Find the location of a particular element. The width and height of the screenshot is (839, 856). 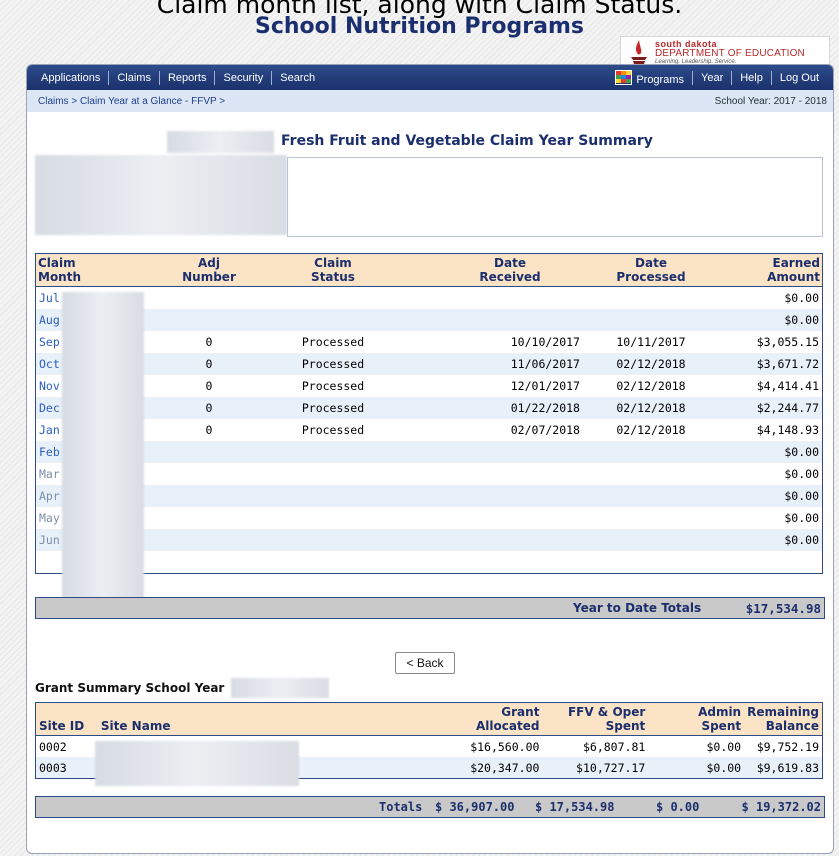

date-processed-cell: 10/11/2017 is located at coordinates (651, 342).